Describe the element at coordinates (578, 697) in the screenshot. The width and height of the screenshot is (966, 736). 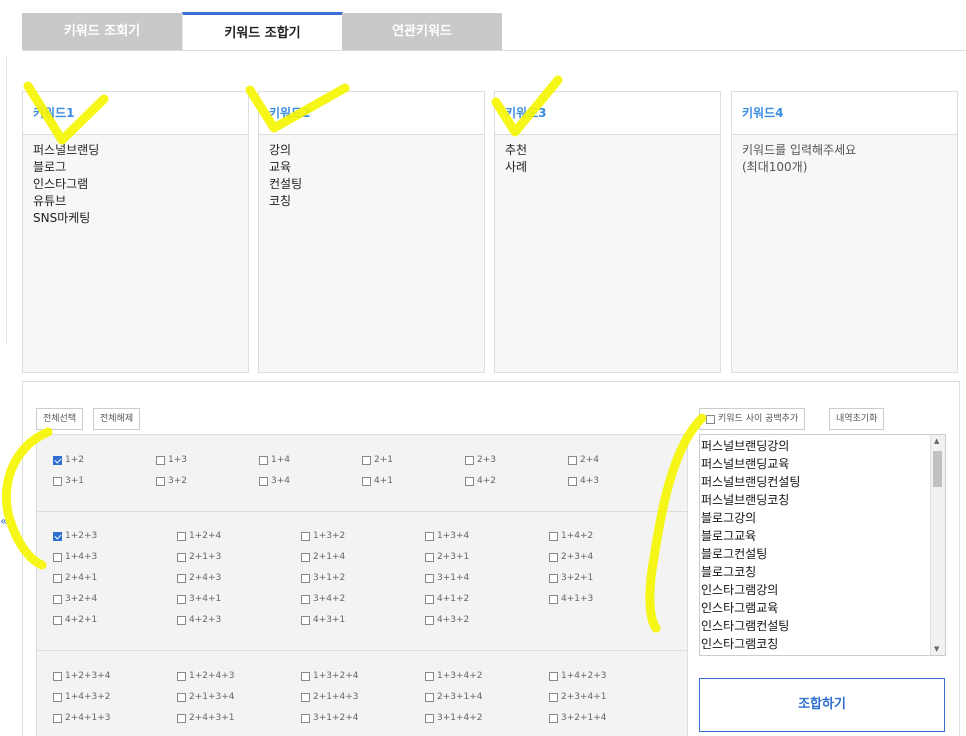
I see `combo-checkbox: 2+3+4+1` at that location.